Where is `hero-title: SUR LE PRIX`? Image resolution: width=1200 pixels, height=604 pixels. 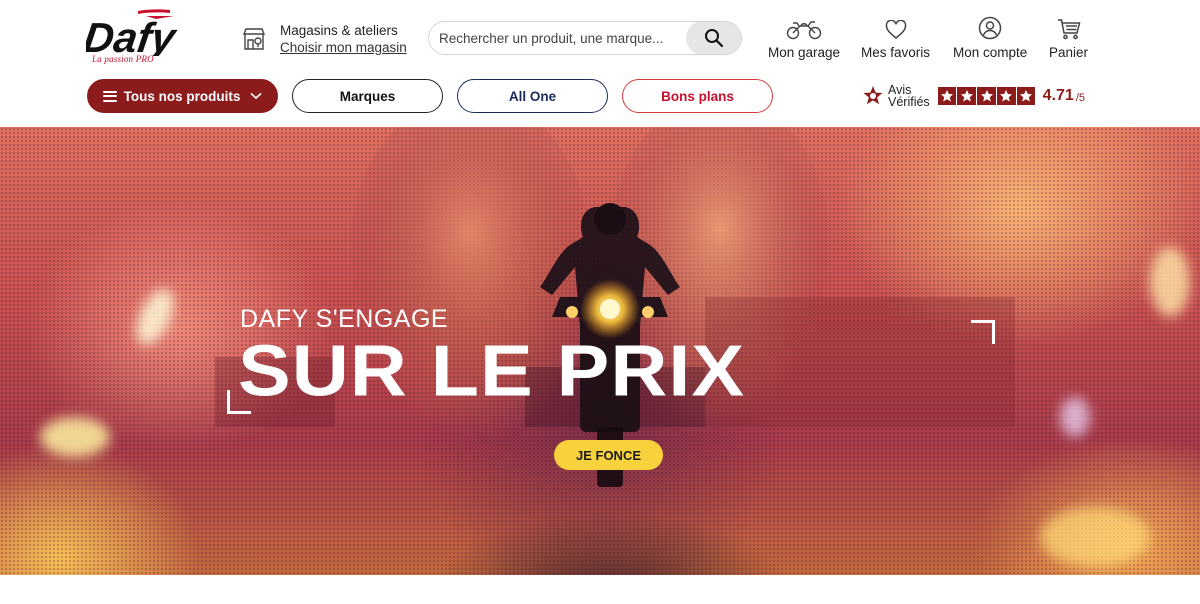
hero-title: SUR LE PRIX is located at coordinates (492, 370).